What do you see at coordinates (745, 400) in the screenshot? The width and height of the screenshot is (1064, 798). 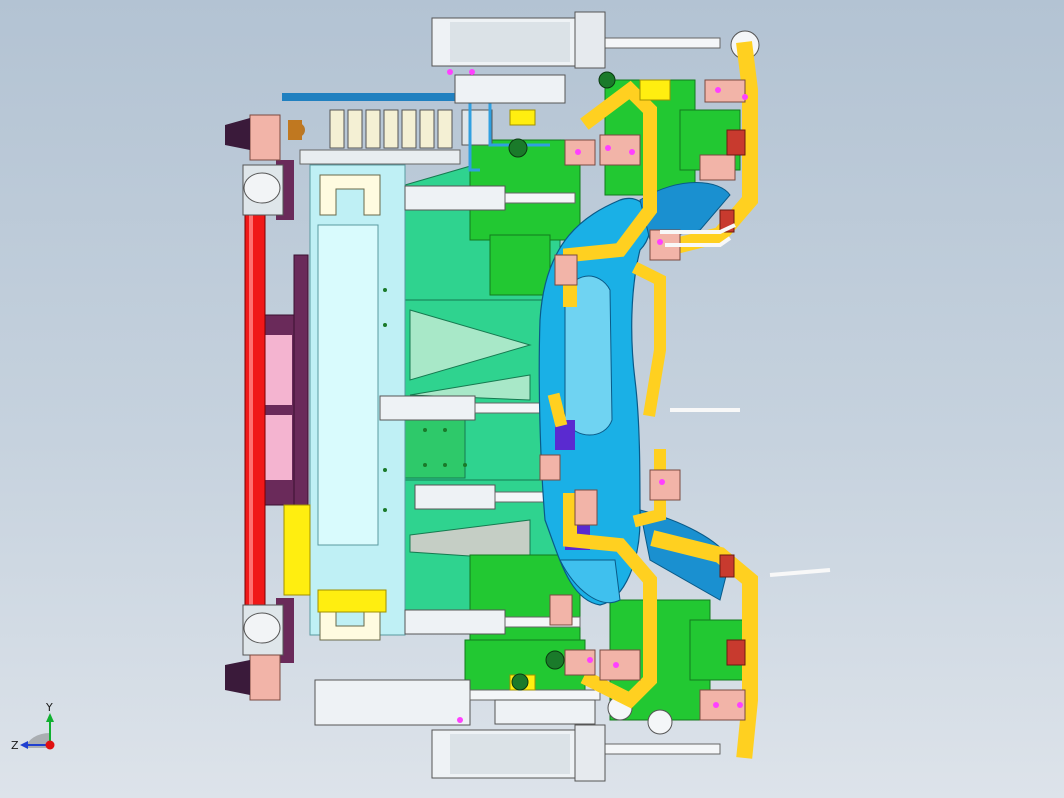 I see `sensor-bars` at bounding box center [745, 400].